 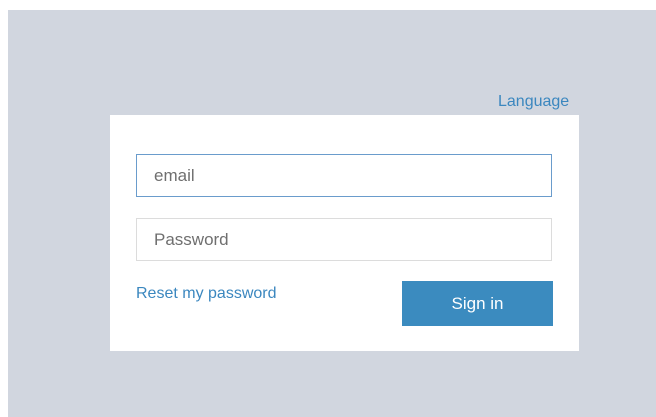 I want to click on language-link: Language, so click(x=533, y=102).